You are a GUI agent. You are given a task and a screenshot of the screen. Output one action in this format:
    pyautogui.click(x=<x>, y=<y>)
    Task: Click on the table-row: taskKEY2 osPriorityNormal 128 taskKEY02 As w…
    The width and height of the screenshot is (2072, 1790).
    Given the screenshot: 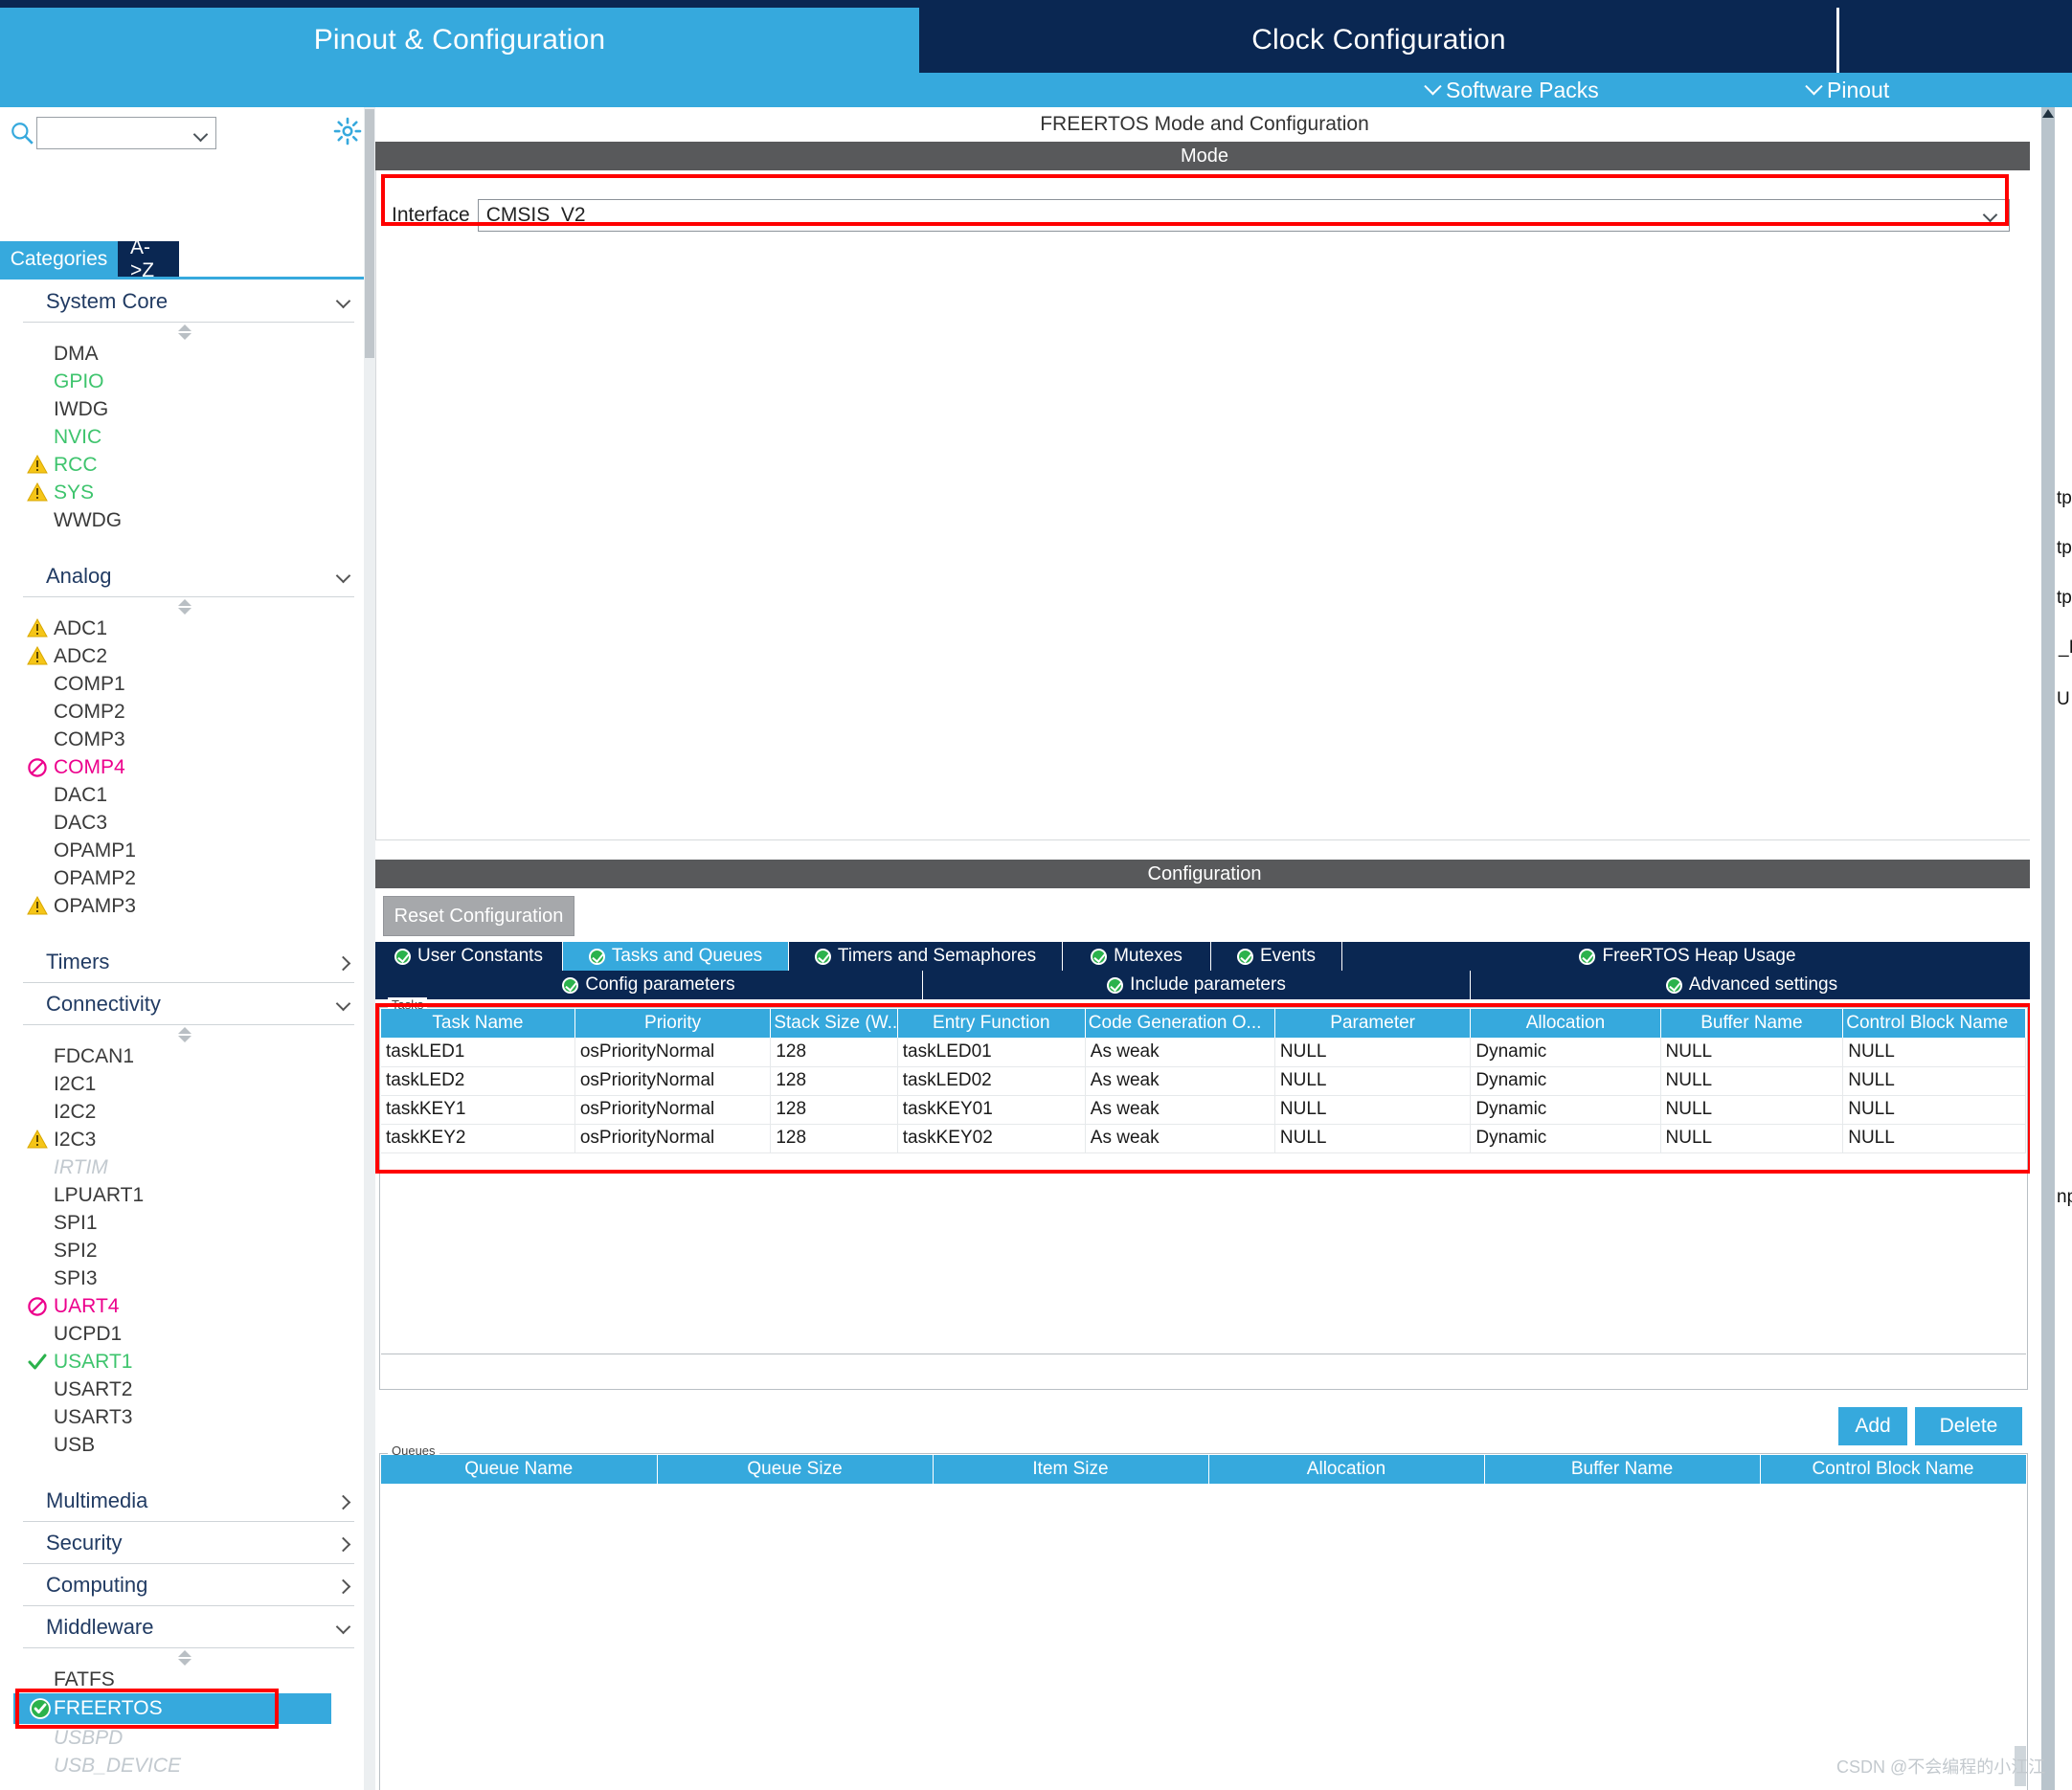 What is the action you would take?
    pyautogui.click(x=1203, y=1138)
    